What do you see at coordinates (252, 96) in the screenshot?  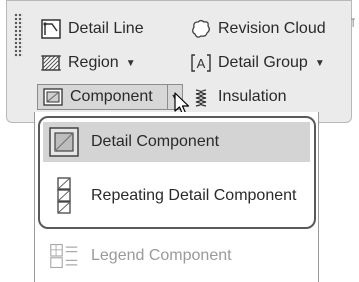 I see `insulation-label: Insulation` at bounding box center [252, 96].